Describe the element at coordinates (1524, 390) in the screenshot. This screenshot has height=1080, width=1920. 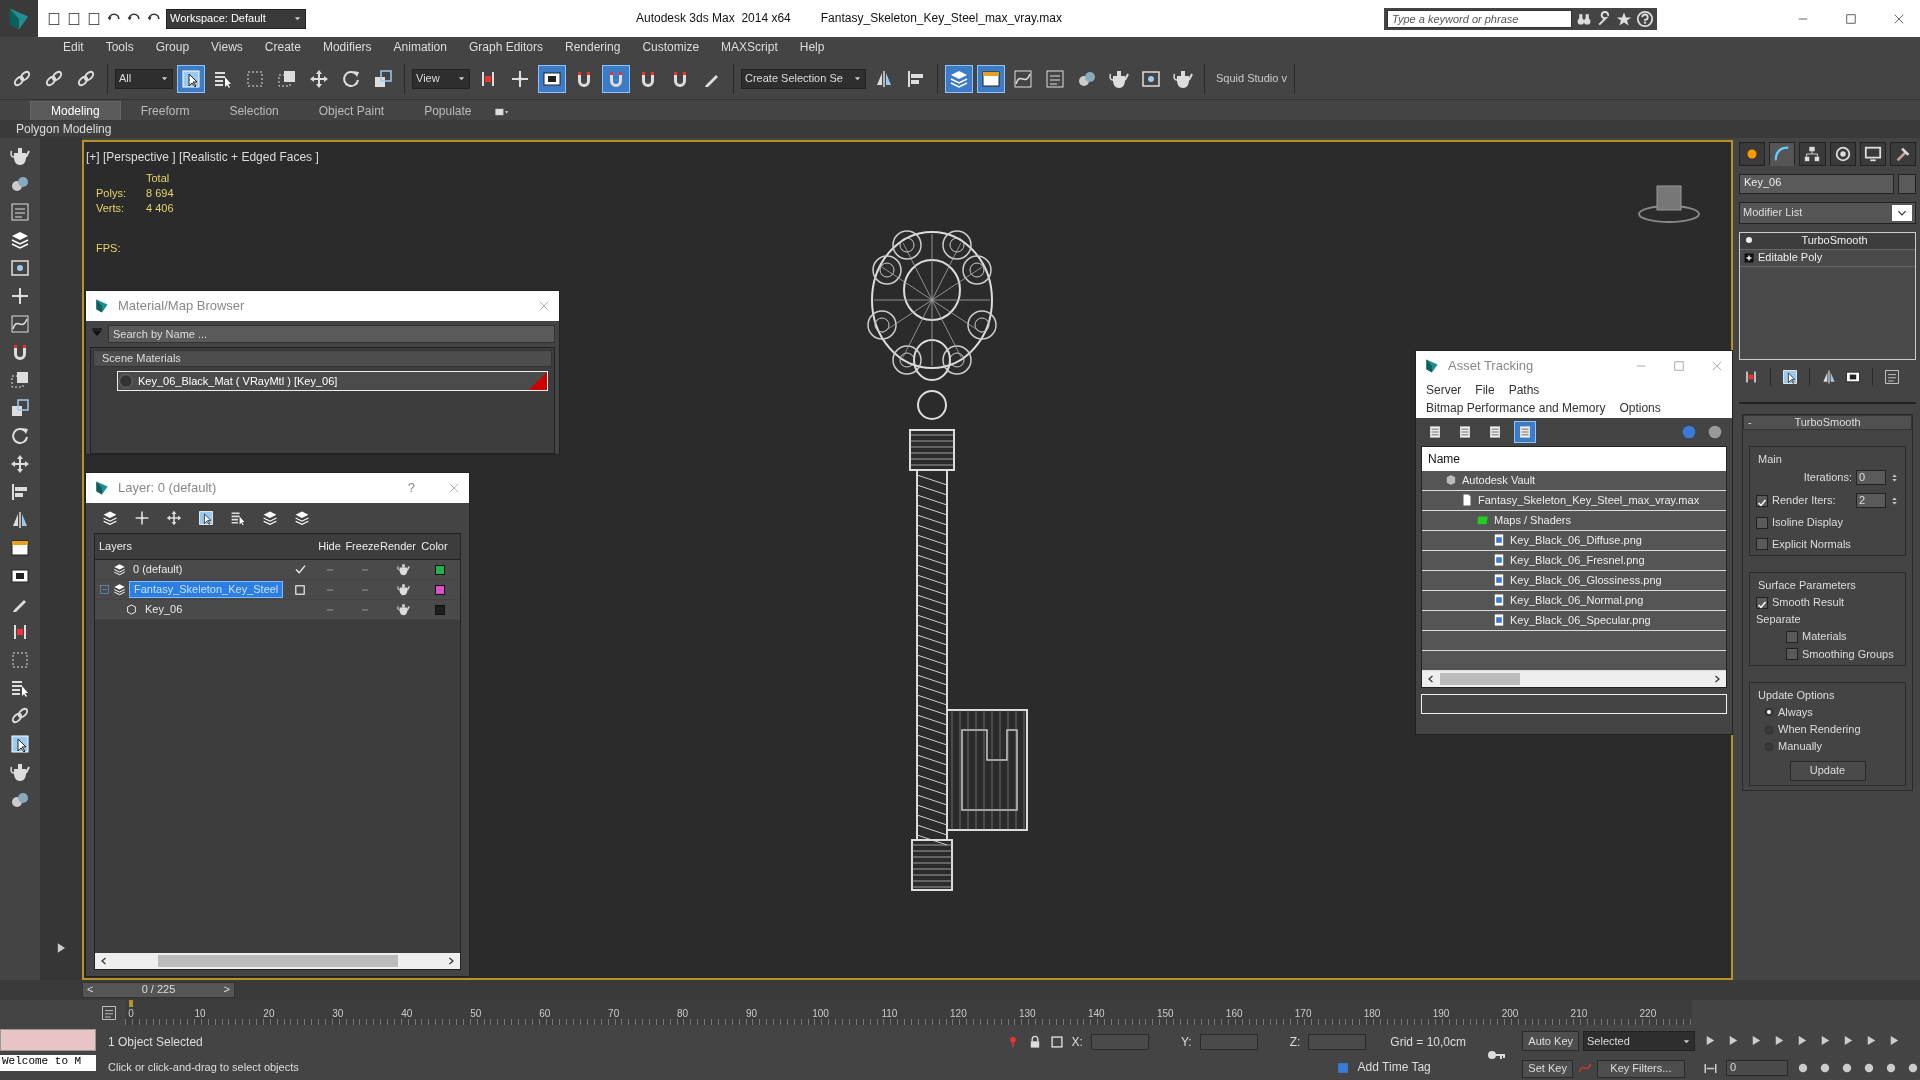
I see `menu-item: Paths` at that location.